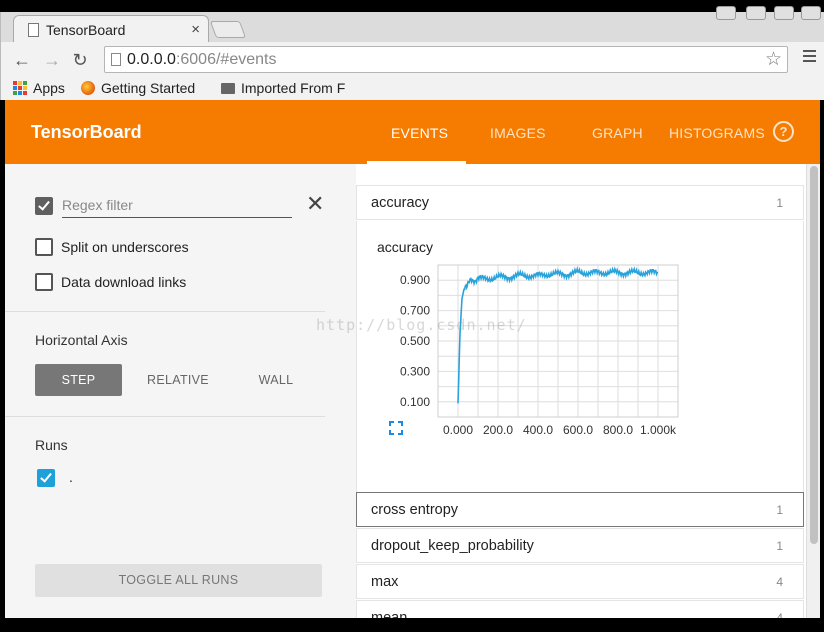 The width and height of the screenshot is (824, 632). Describe the element at coordinates (580, 509) in the screenshot. I see `card-cross-entropy: cross entropy 1` at that location.